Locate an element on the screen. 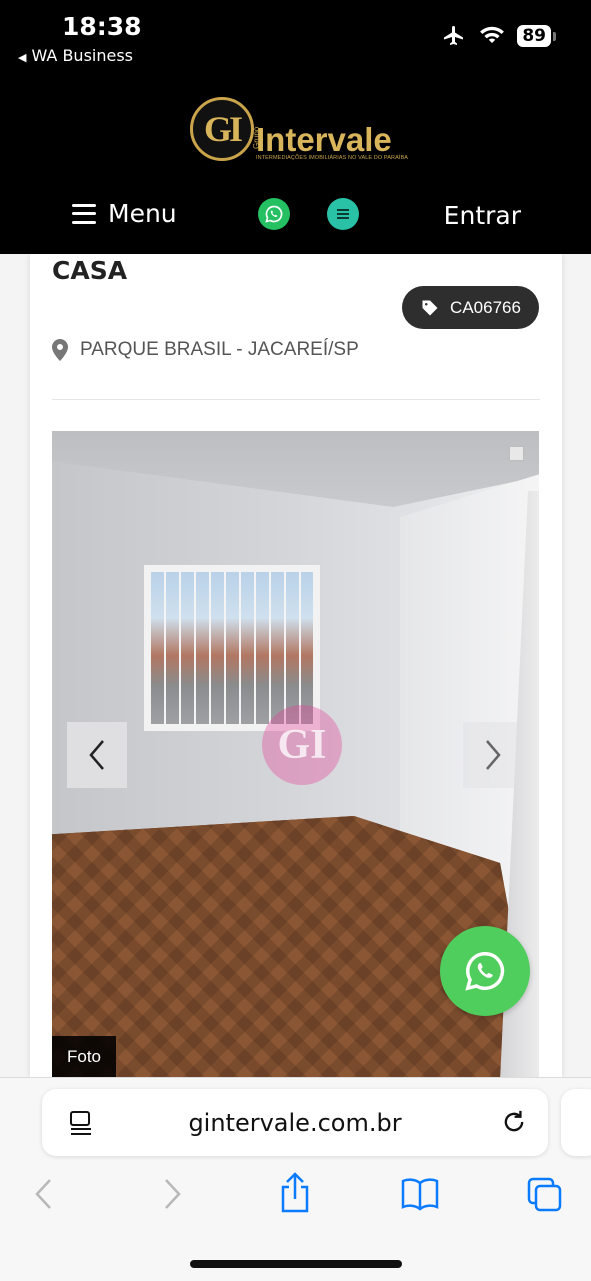 This screenshot has width=591, height=1281. logo-name: Intervale is located at coordinates (324, 139).